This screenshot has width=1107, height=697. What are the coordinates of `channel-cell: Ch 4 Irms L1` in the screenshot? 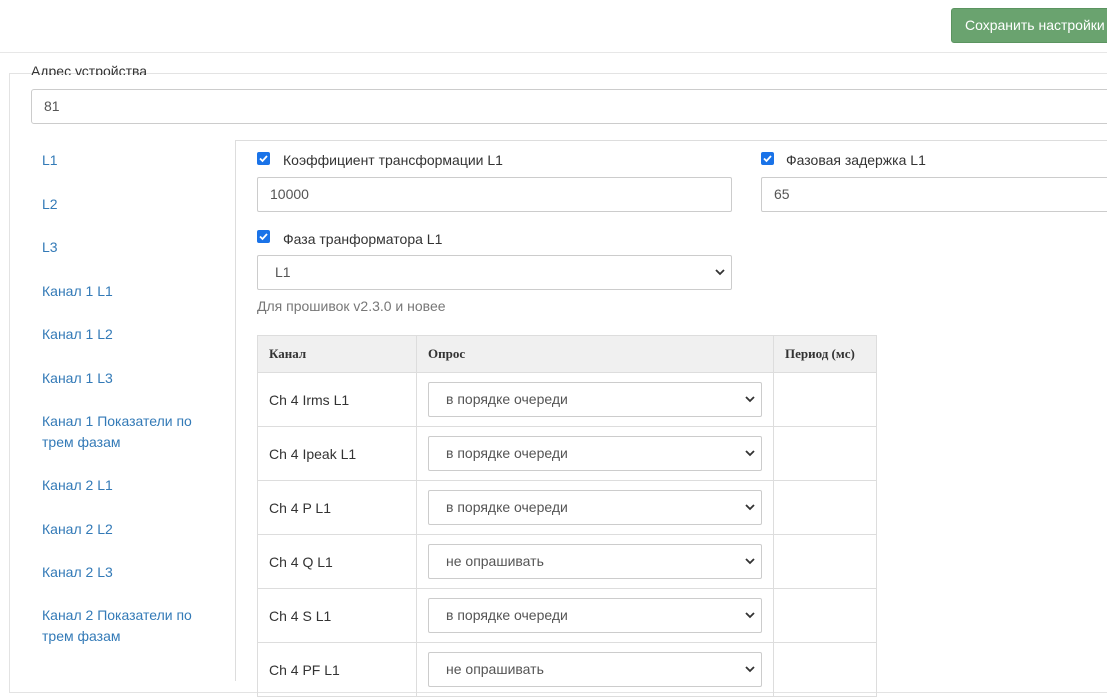 It's located at (337, 399).